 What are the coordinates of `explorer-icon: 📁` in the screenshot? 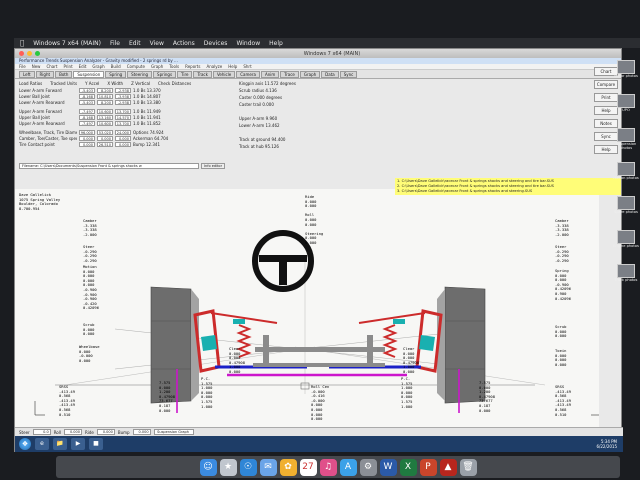 It's located at (60, 444).